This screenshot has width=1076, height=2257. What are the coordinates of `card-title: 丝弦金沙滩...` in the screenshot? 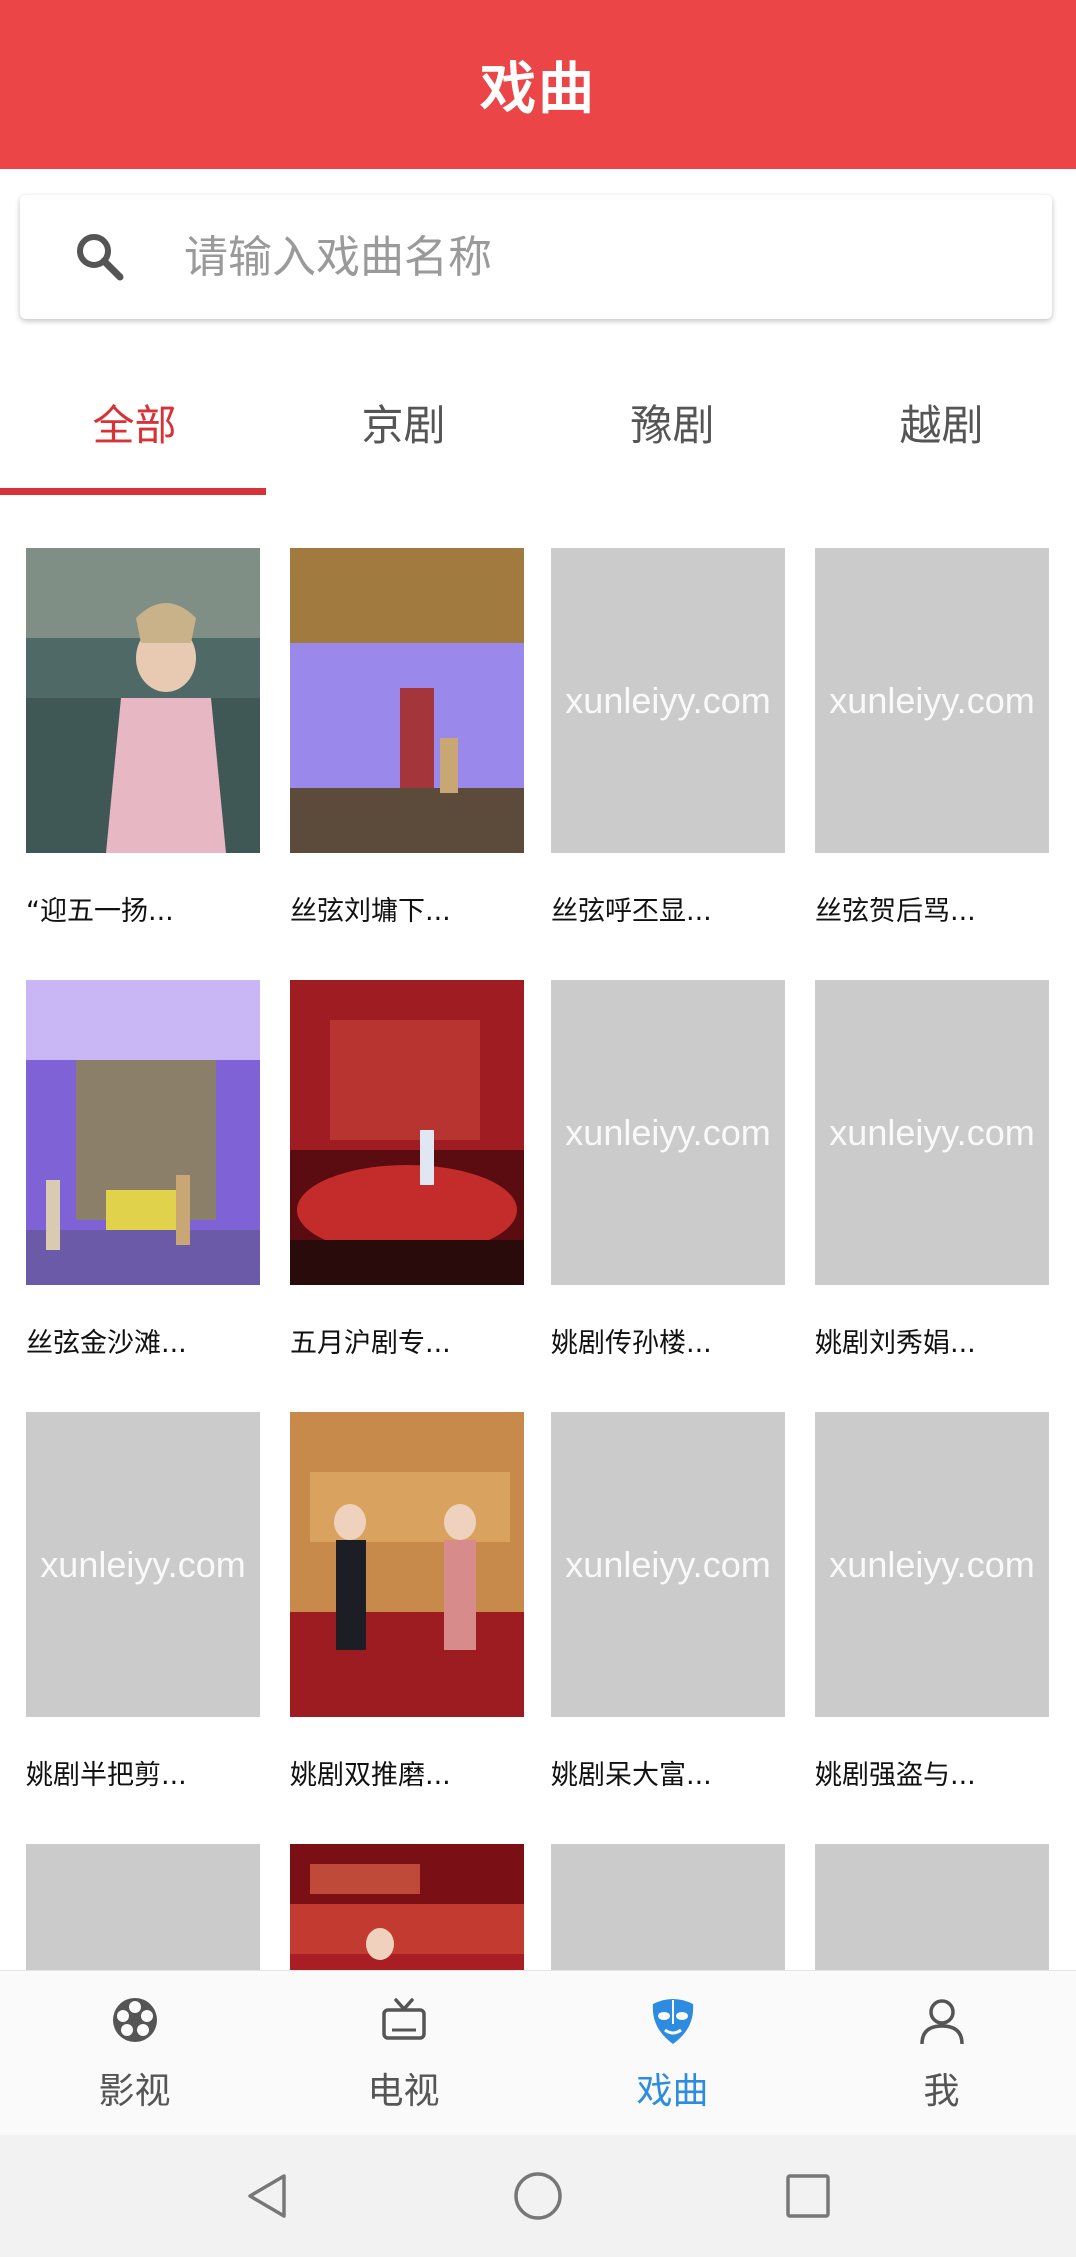 It's located at (106, 1343).